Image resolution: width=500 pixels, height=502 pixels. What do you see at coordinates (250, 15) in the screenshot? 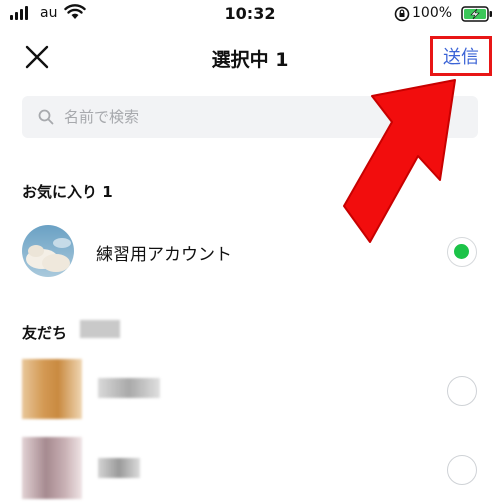
I see `status-bar: au 10:32 100%` at bounding box center [250, 15].